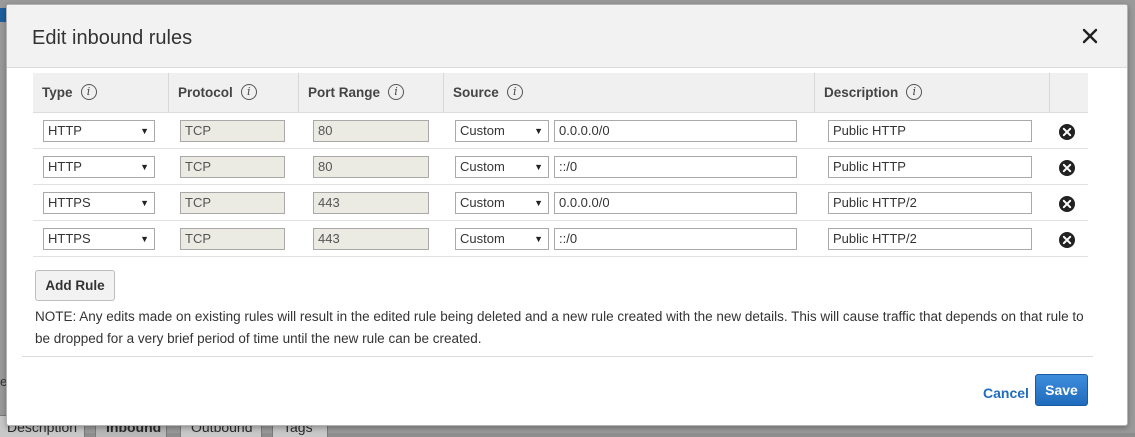 The image size is (1135, 437). I want to click on column-header-label: Type, so click(57, 92).